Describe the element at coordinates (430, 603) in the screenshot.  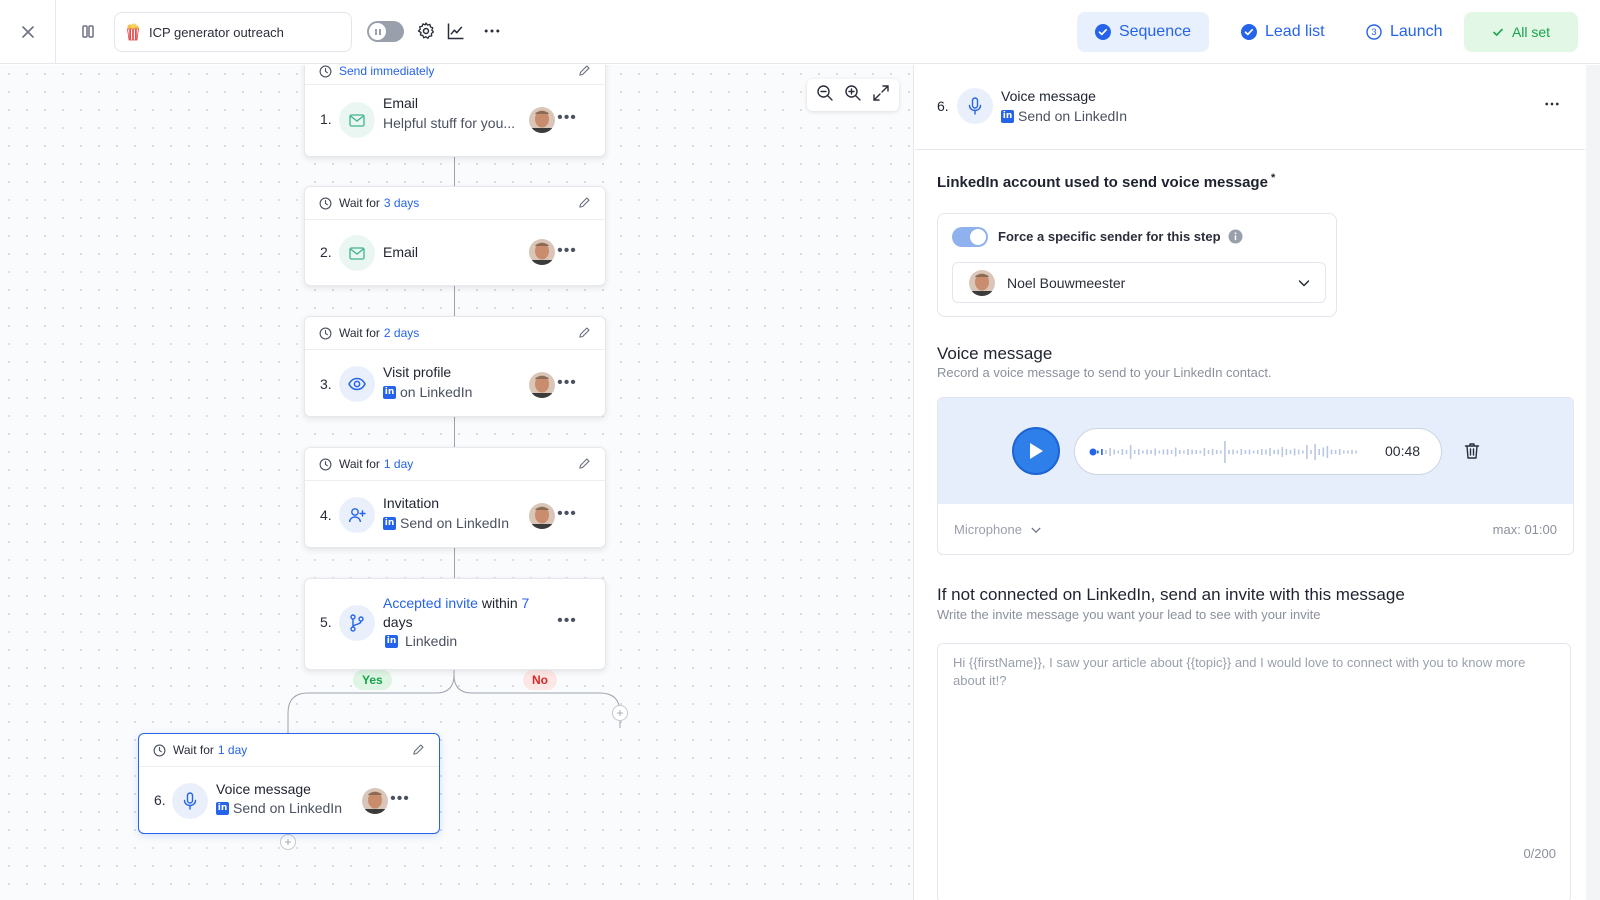
I see `condition-link: Accepted invite` at that location.